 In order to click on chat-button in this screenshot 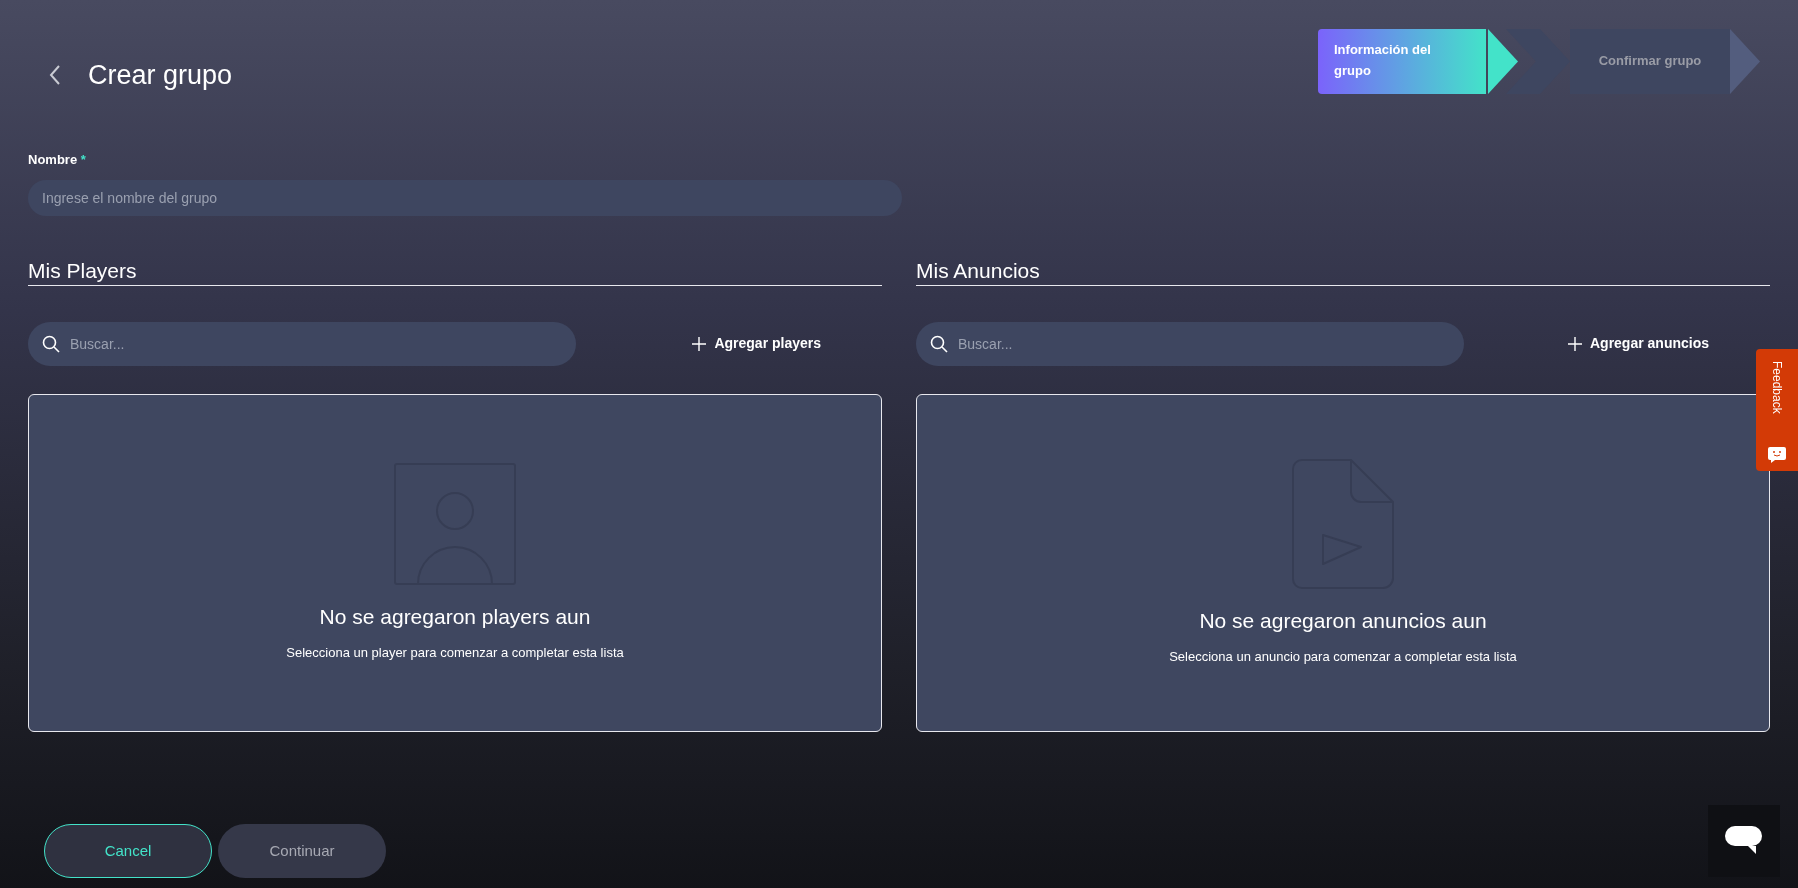, I will do `click(1744, 841)`.